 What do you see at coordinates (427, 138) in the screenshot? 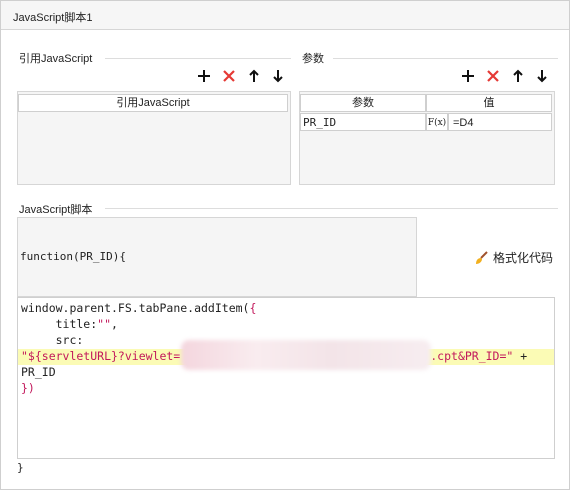
I see `params-table-panel: 参数 值 PR_ID F(x) =D4` at bounding box center [427, 138].